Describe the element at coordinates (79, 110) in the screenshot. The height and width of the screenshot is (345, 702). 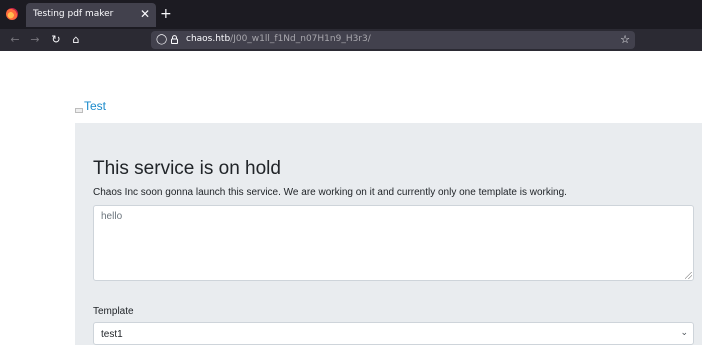
I see `broken-image-icon` at that location.